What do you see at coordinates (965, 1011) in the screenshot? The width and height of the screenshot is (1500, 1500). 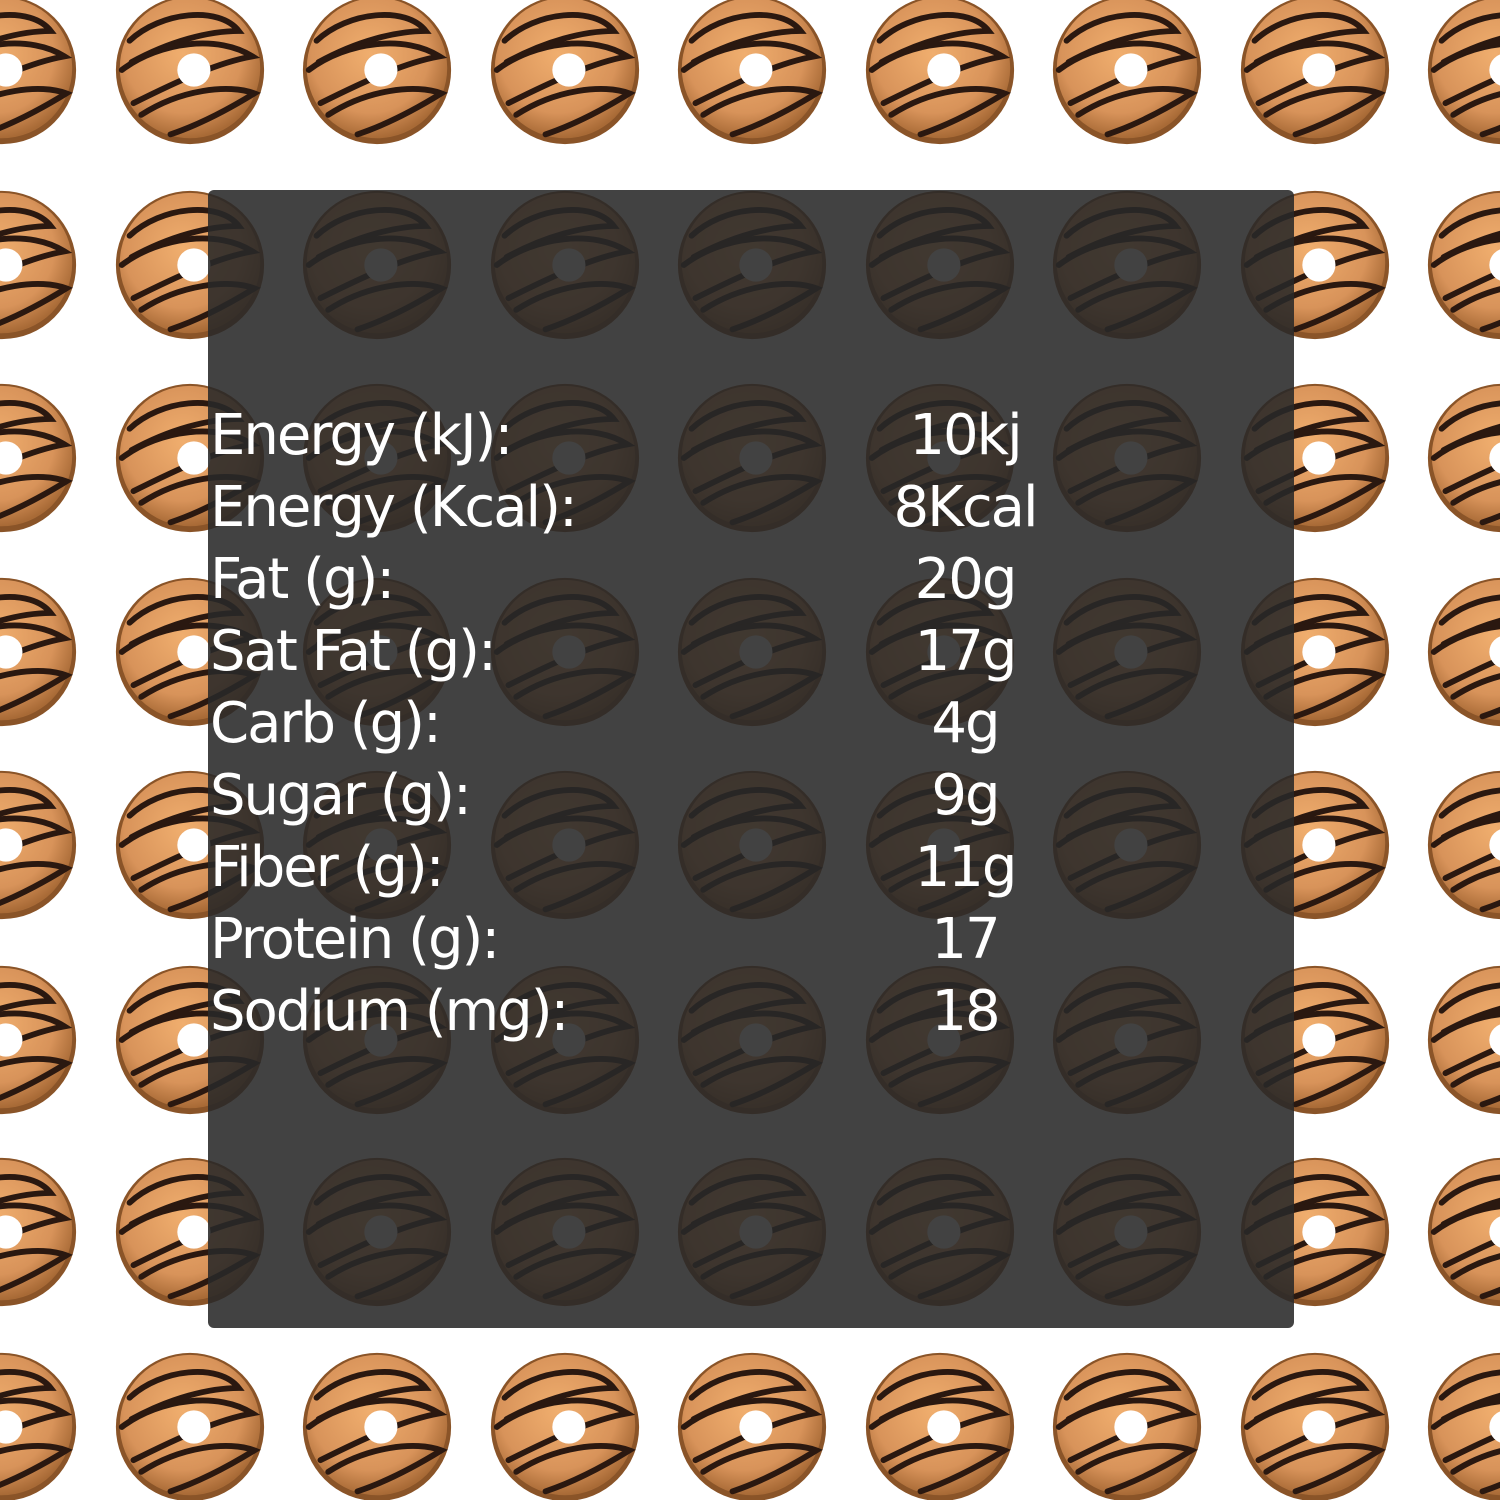 I see `nutrition-value: 18` at bounding box center [965, 1011].